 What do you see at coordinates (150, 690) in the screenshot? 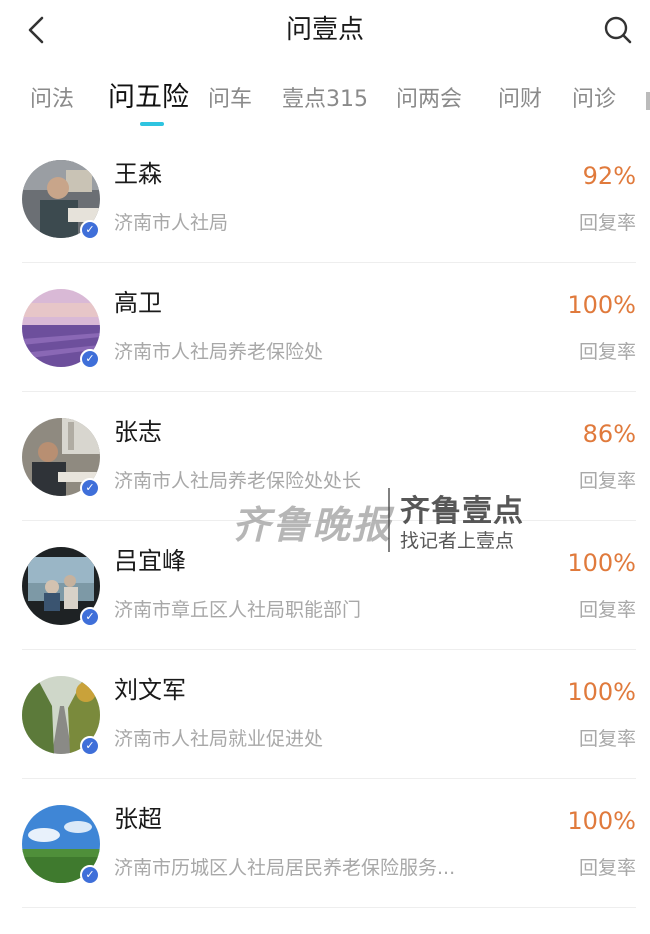
I see `expert-name: 刘文军` at bounding box center [150, 690].